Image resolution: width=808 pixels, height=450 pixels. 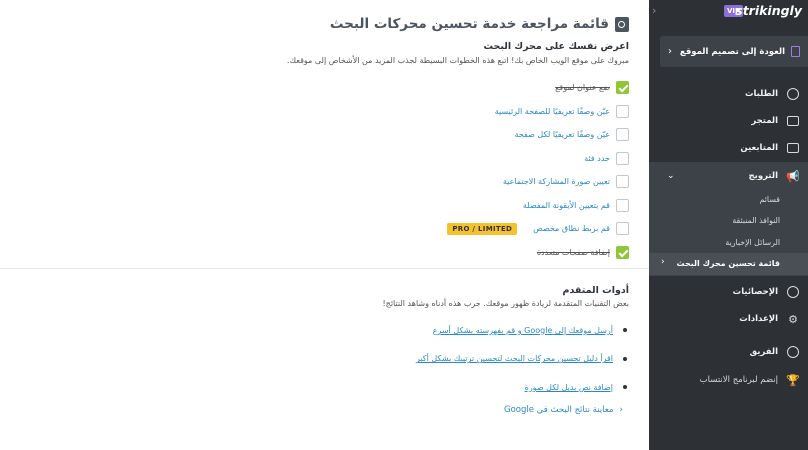 I want to click on checklist-item-label: عيّن وصفًا تعريفيًا لكل صفحة, so click(x=562, y=134).